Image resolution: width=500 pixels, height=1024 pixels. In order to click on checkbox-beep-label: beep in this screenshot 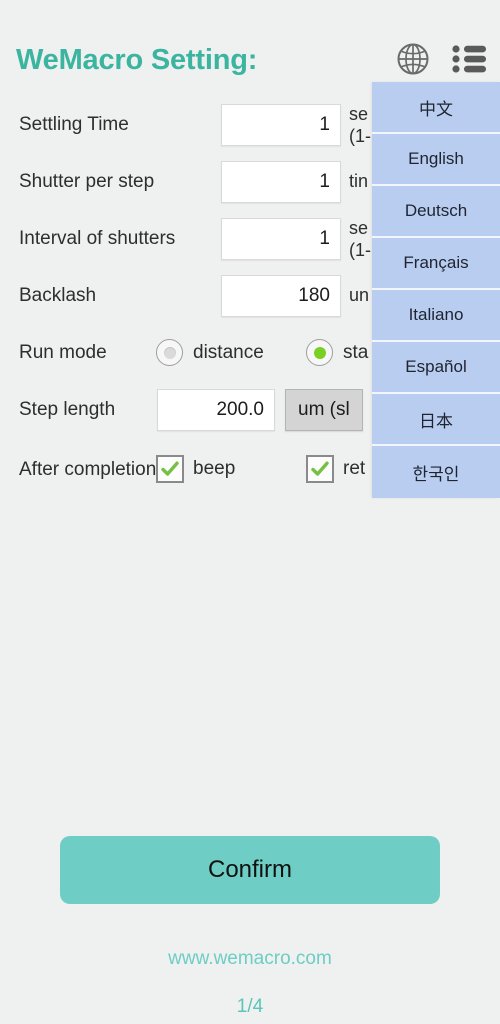, I will do `click(214, 468)`.